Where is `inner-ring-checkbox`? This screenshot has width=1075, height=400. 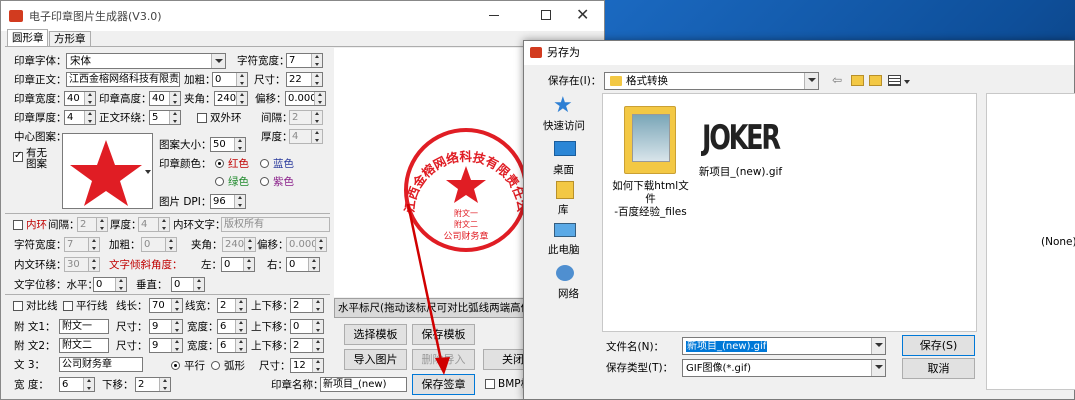 inner-ring-checkbox is located at coordinates (18, 225).